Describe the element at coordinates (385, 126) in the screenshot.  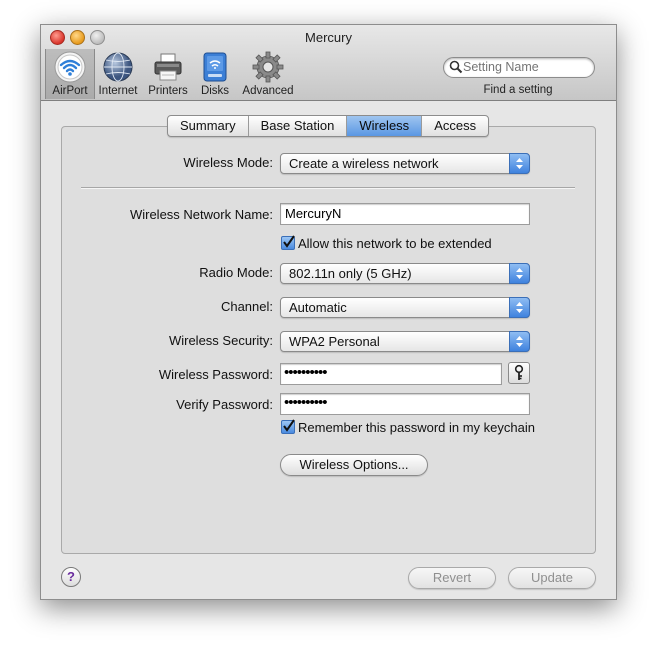
I see `tab-wireless: Wireless` at that location.